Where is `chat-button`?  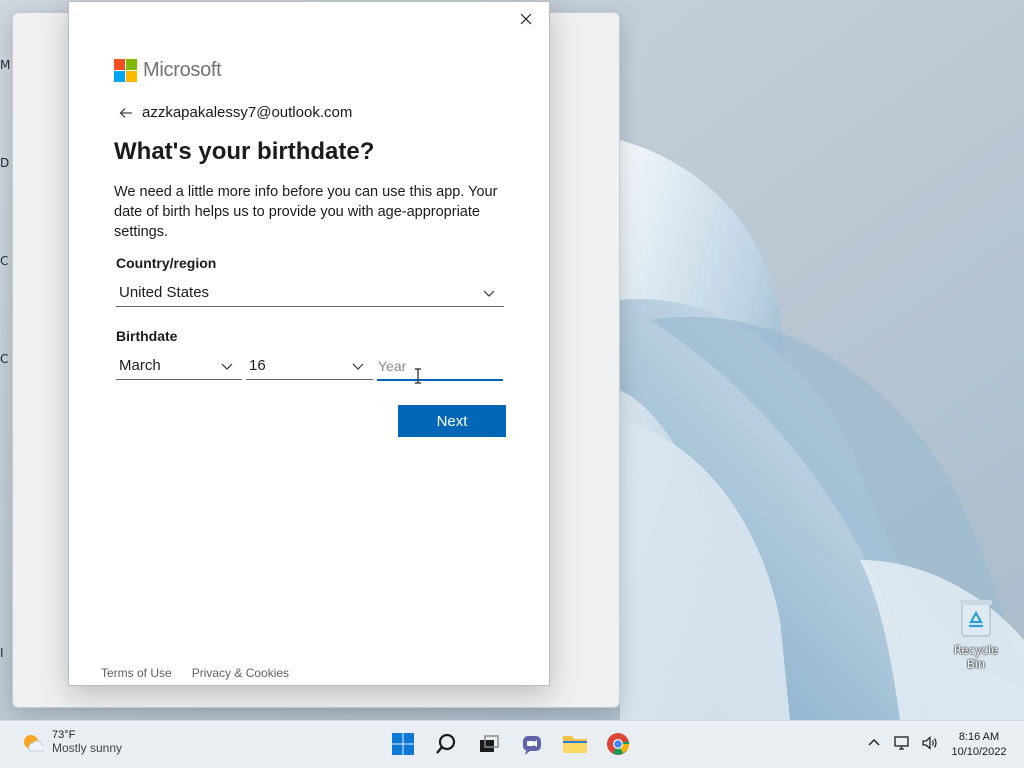
chat-button is located at coordinates (532, 744).